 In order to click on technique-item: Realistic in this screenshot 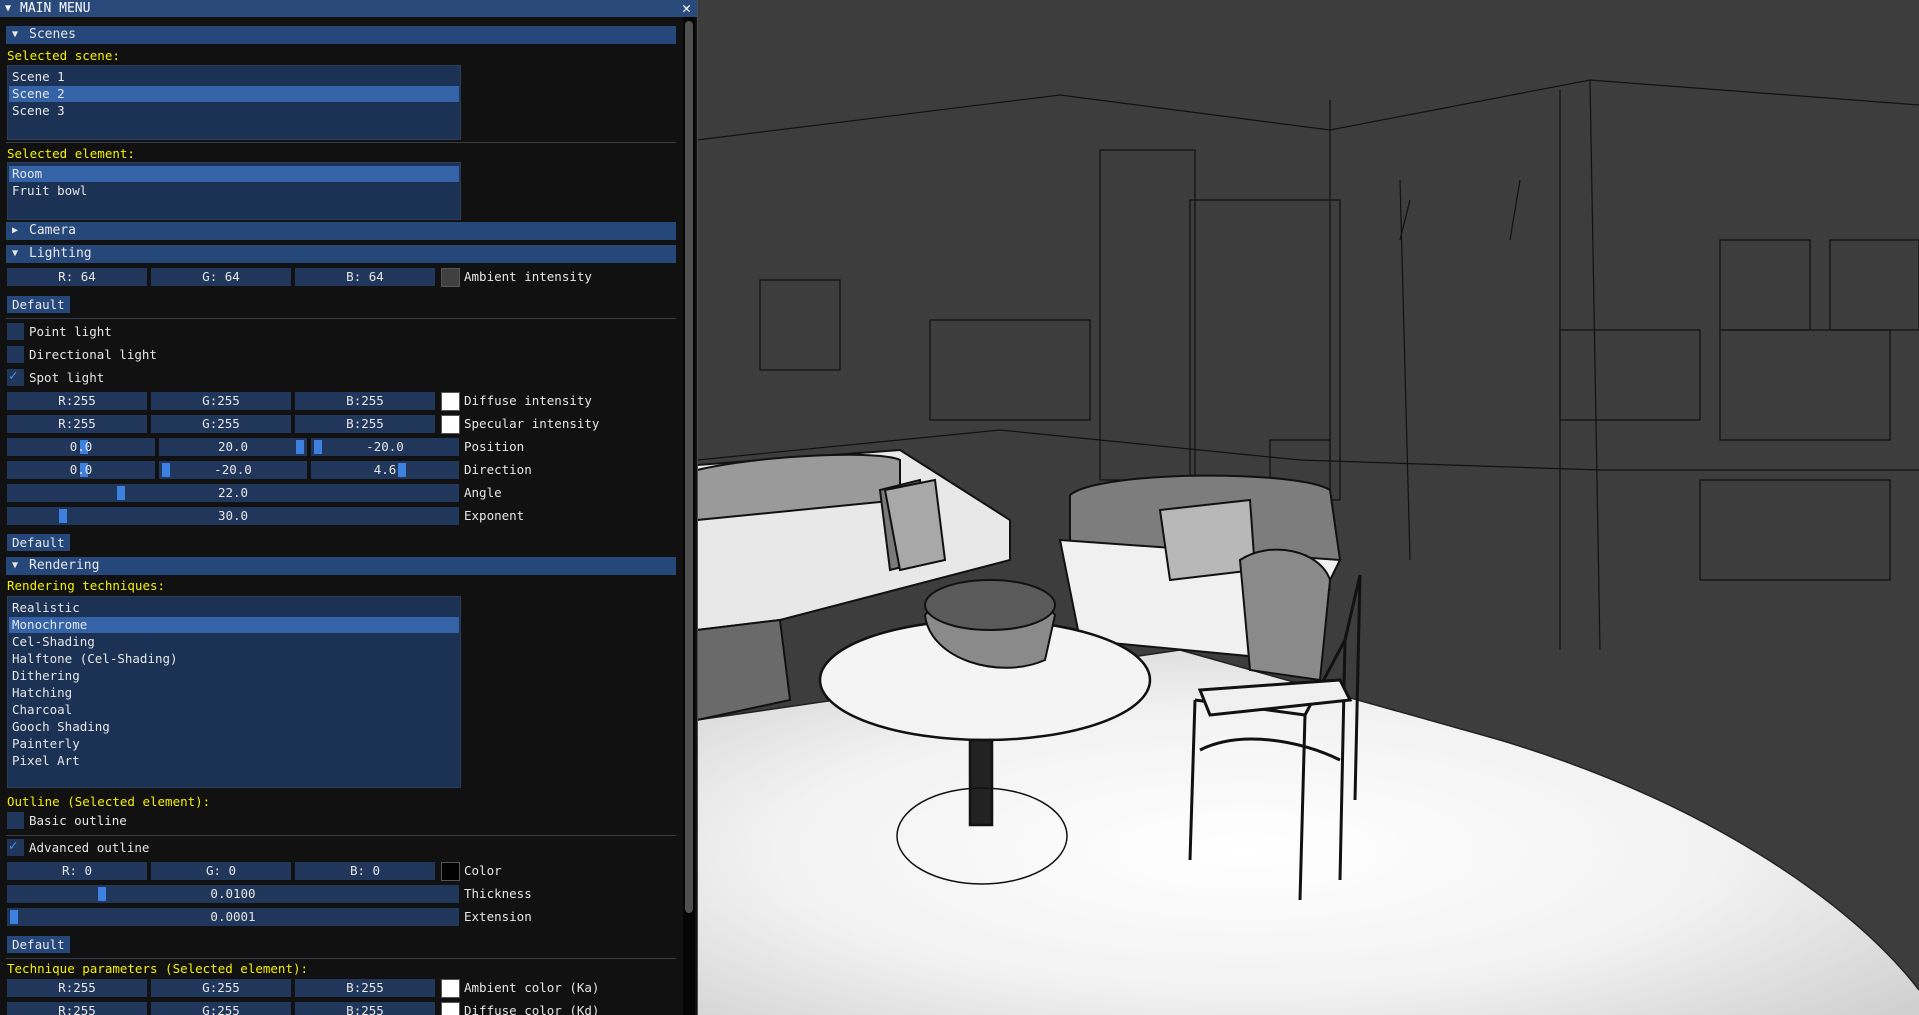, I will do `click(234, 608)`.